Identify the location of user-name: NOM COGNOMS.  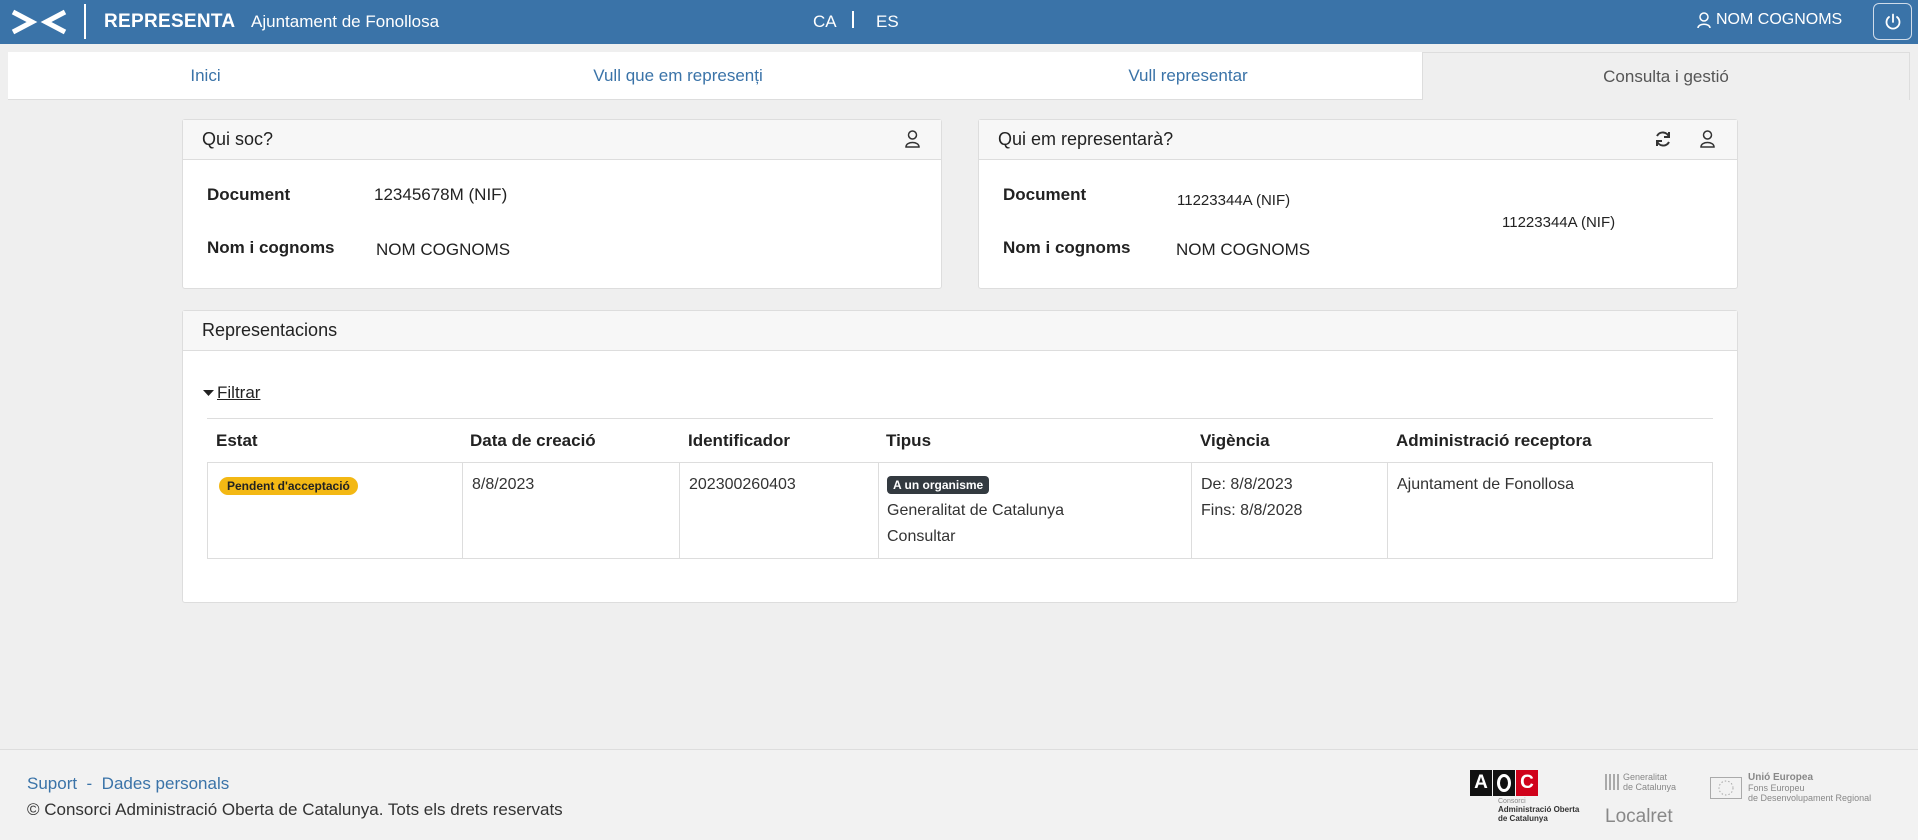
(1779, 19).